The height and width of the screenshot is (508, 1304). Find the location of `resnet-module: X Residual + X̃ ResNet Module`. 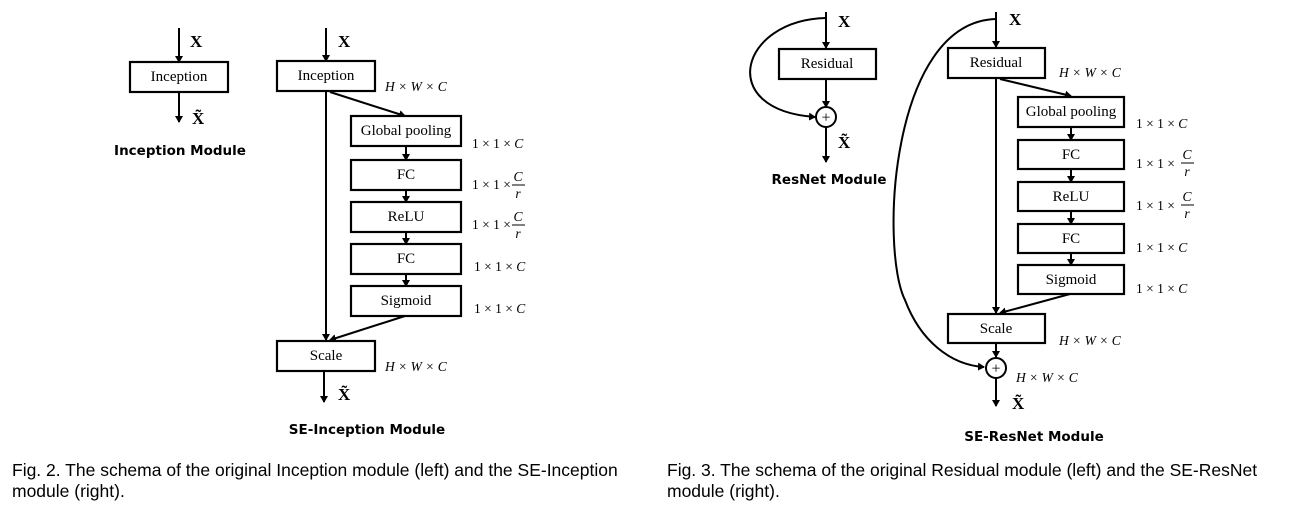

resnet-module: X Residual + X̃ ResNet Module is located at coordinates (818, 100).